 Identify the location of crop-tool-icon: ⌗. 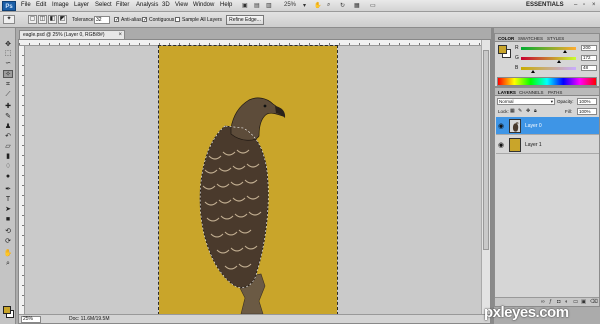
(8, 85).